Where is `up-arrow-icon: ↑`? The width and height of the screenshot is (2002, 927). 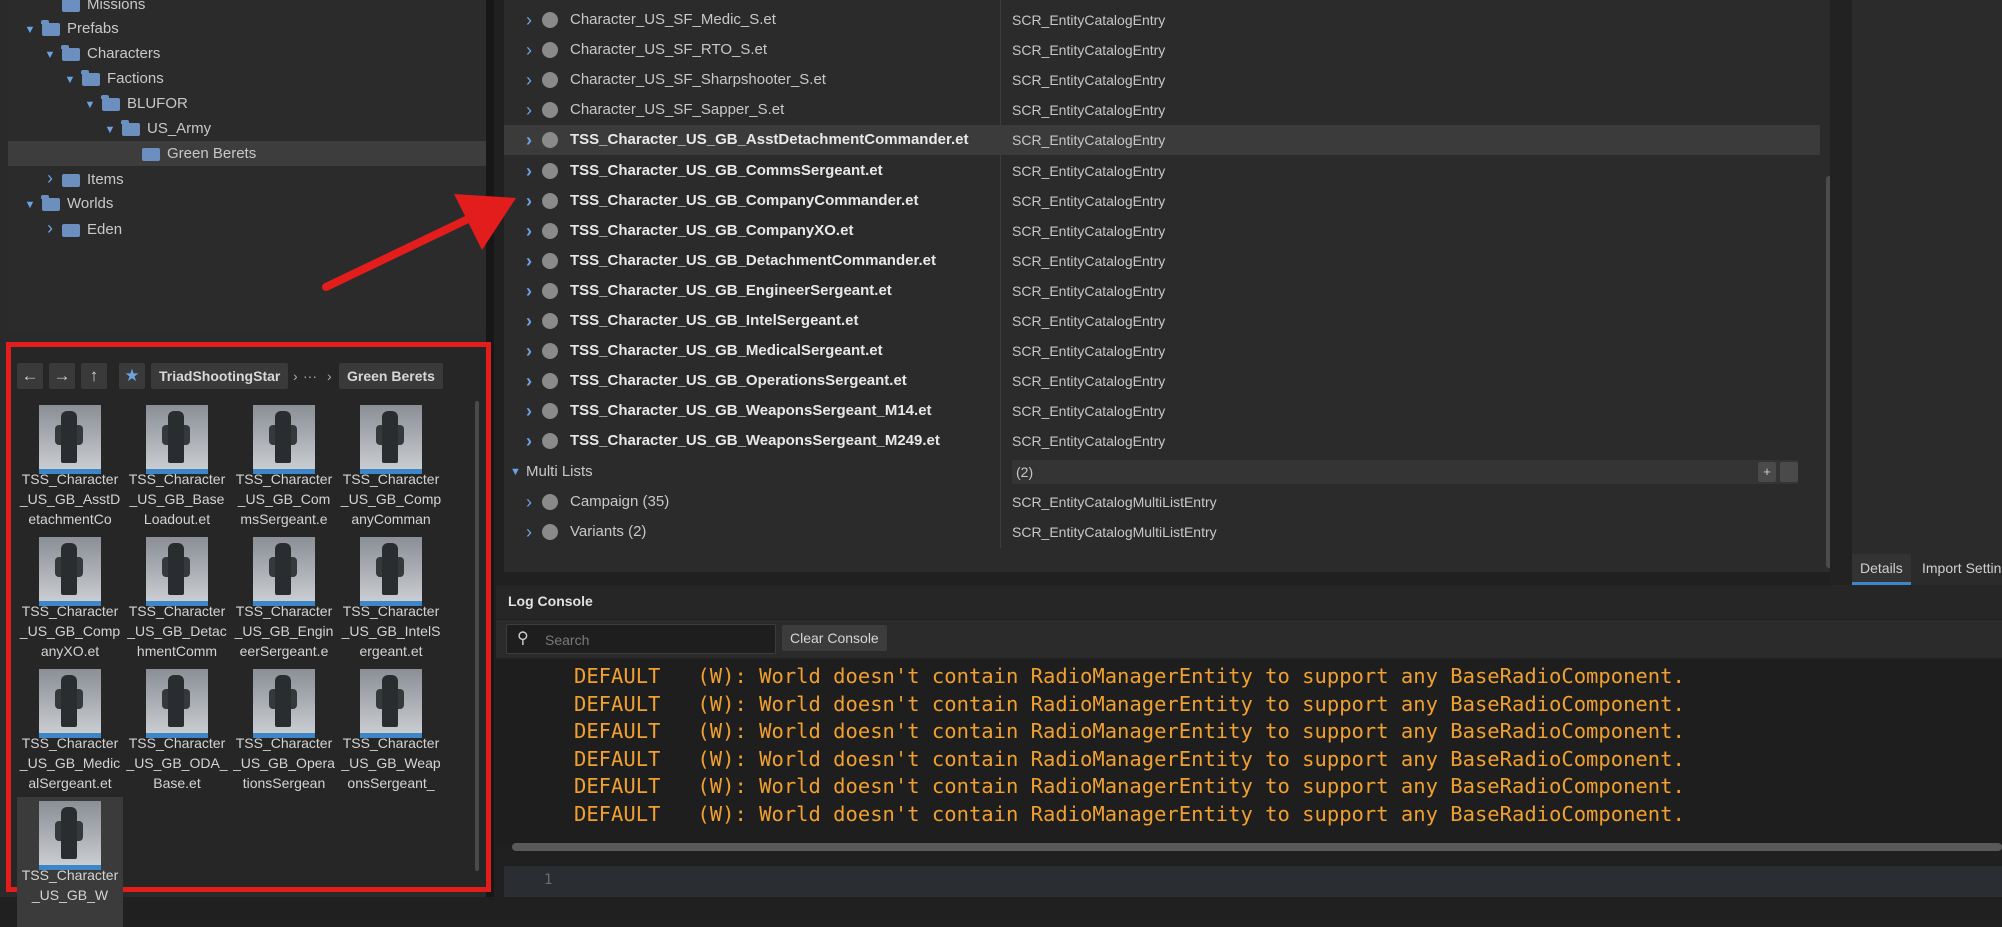
up-arrow-icon: ↑ is located at coordinates (94, 376).